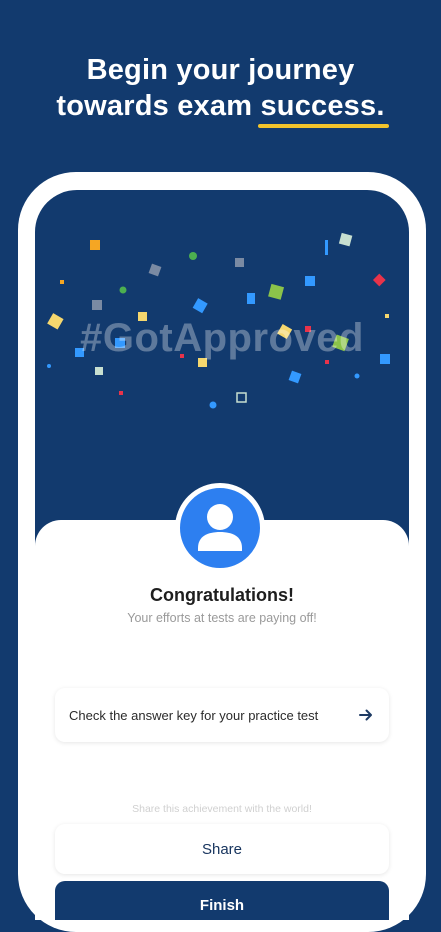  Describe the element at coordinates (365, 715) in the screenshot. I see `arrow-right-icon` at that location.